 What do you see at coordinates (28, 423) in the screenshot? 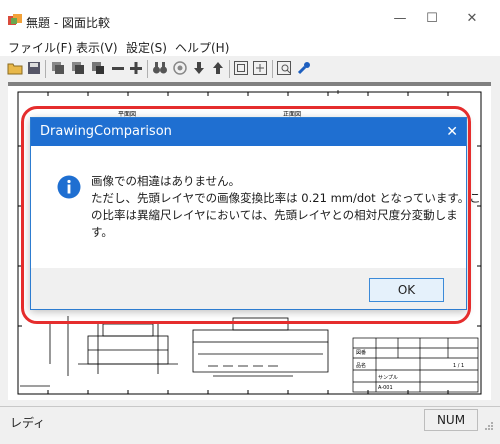
I see `status-text: レディ` at bounding box center [28, 423].